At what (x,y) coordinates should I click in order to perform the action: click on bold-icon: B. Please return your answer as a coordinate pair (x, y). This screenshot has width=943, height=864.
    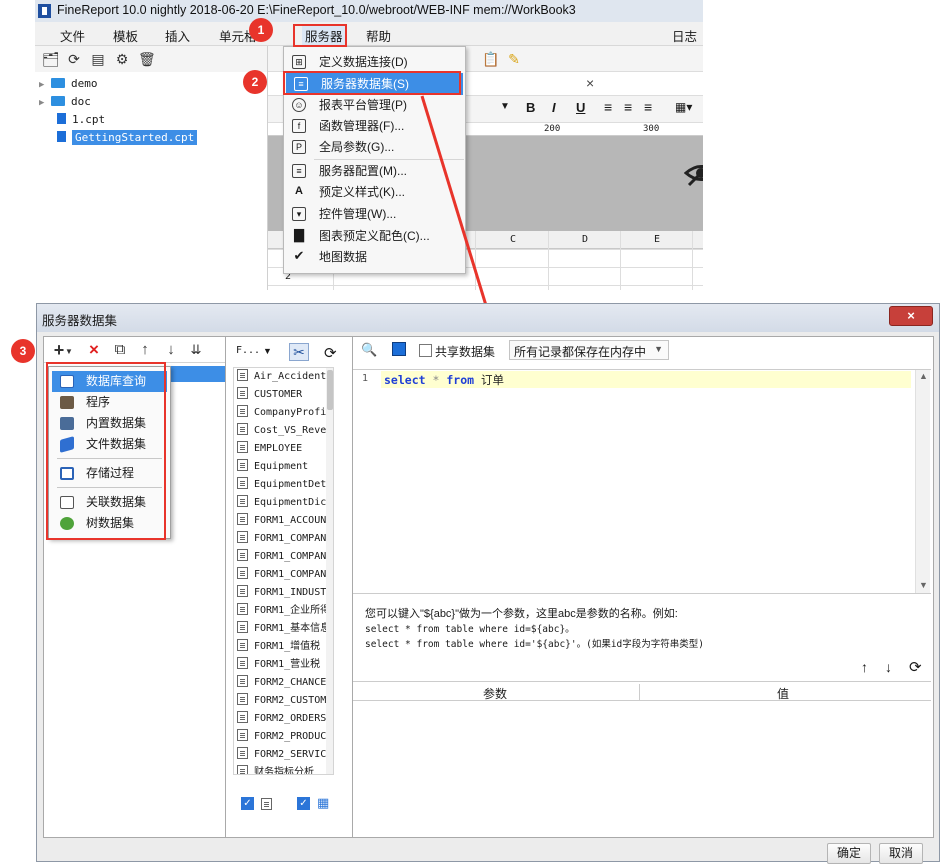
    Looking at the image, I should click on (530, 107).